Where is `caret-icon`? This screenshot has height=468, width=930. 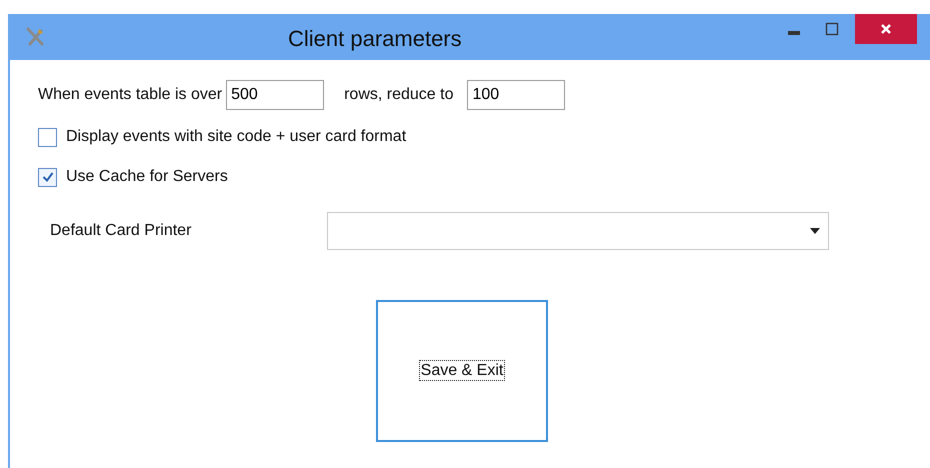 caret-icon is located at coordinates (815, 231).